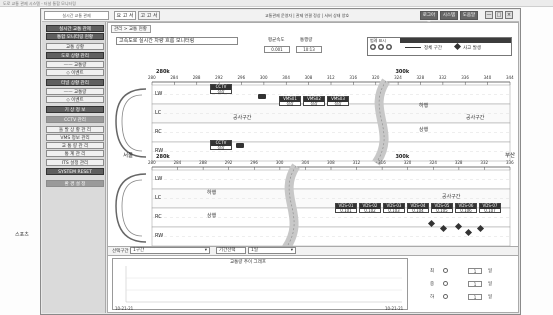 Image resolution: width=553 pixels, height=315 pixels. I want to click on km-label-1-15: 340, so click(487, 77).